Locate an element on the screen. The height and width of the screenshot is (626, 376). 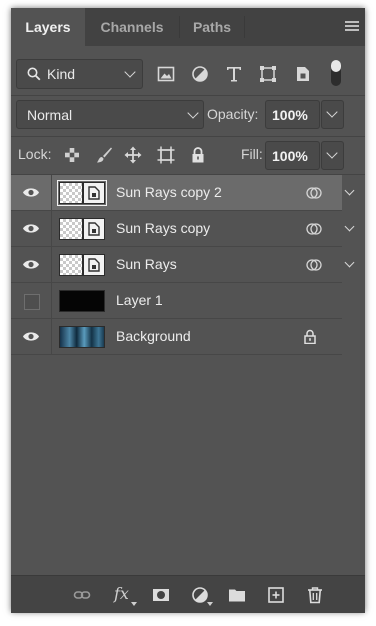
opacity-value: 100% is located at coordinates (290, 115).